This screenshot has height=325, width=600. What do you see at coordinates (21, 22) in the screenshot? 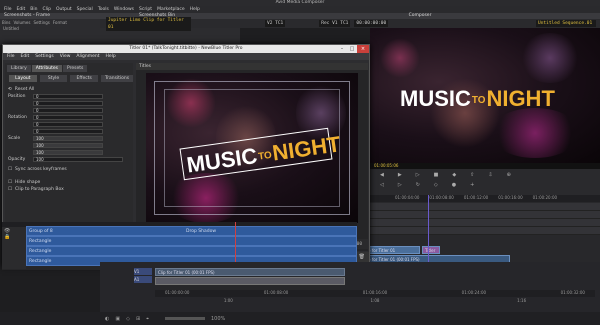
I see `bin-toolbar-volumes: Volumes` at bounding box center [21, 22].